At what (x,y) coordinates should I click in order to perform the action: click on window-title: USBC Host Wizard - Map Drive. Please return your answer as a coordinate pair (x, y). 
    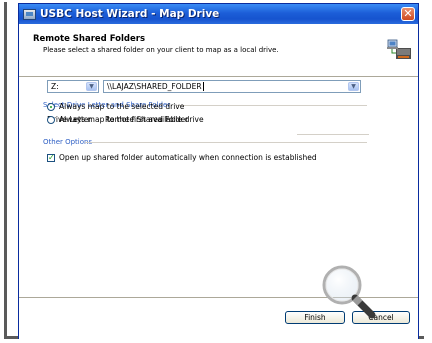
    Looking at the image, I should click on (130, 14).